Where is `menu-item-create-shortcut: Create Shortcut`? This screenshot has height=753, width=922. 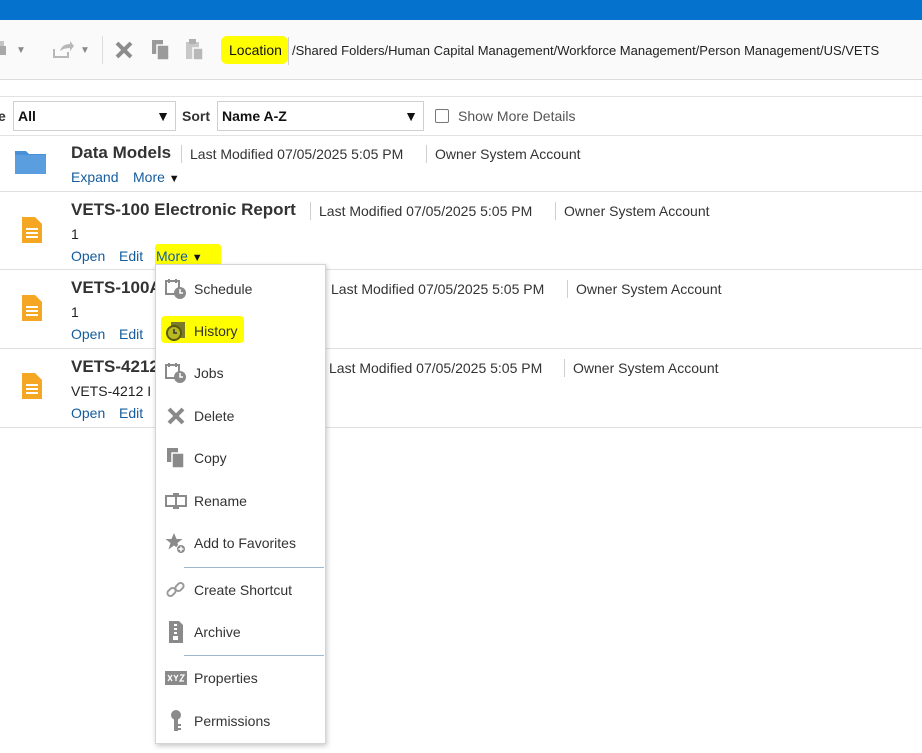 menu-item-create-shortcut: Create Shortcut is located at coordinates (241, 590).